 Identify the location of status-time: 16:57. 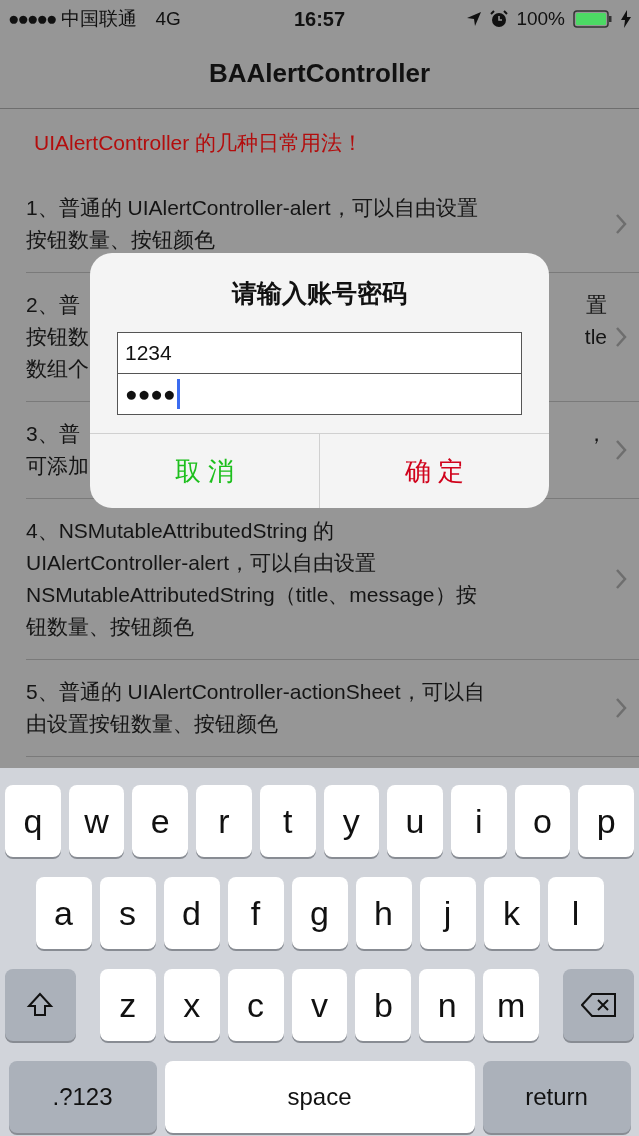
(319, 19).